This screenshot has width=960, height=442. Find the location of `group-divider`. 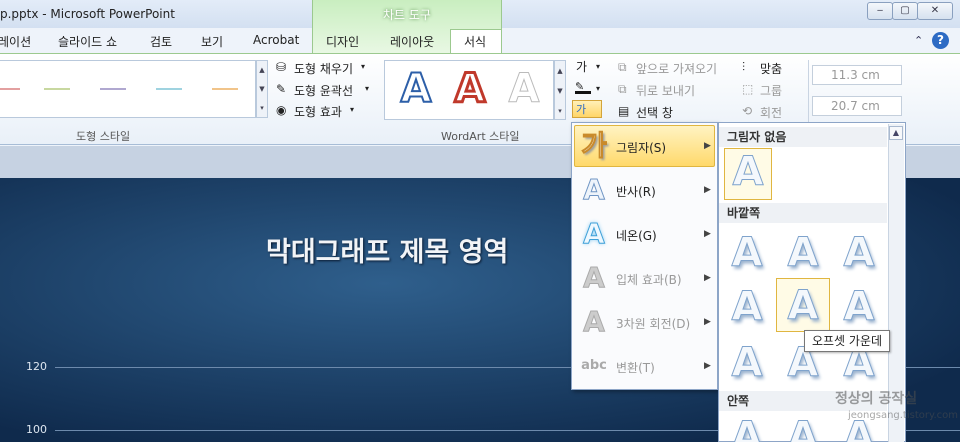

group-divider is located at coordinates (808, 95).